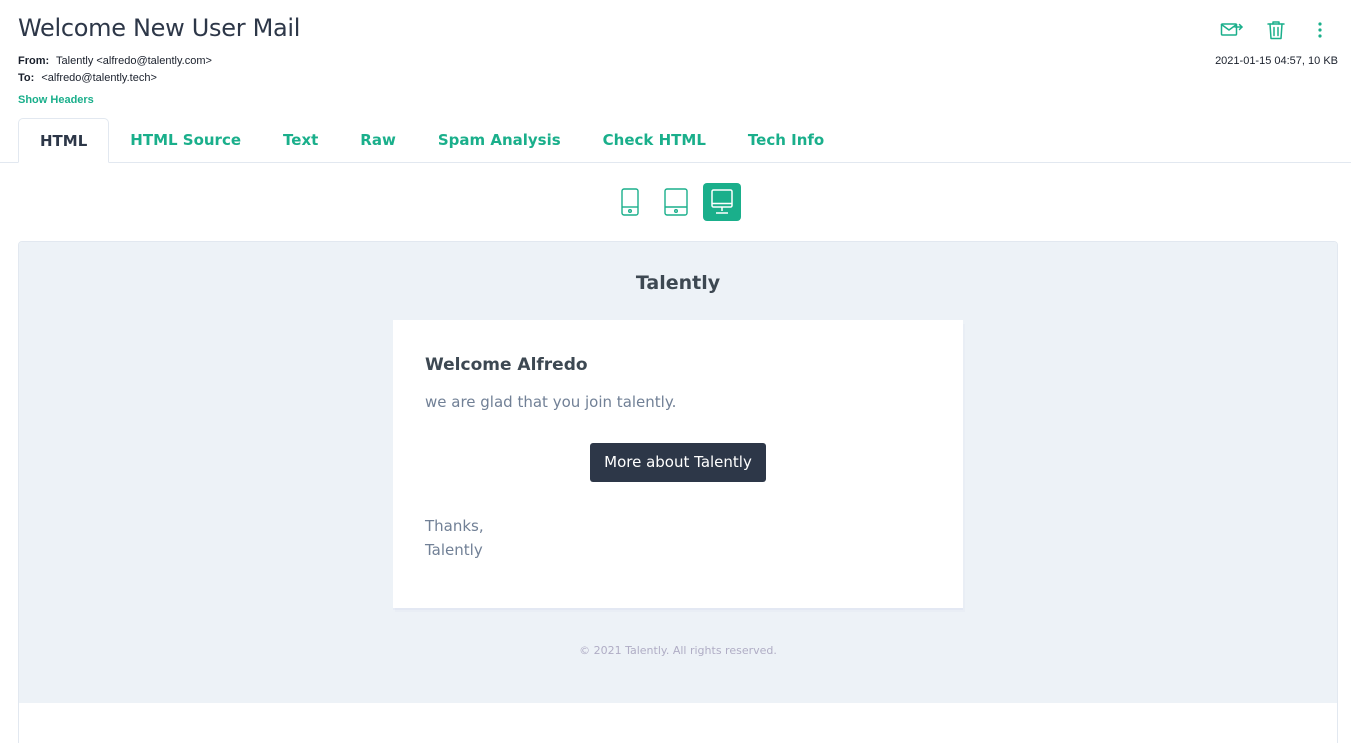 The height and width of the screenshot is (743, 1351). I want to click on trash-icon, so click(1276, 30).